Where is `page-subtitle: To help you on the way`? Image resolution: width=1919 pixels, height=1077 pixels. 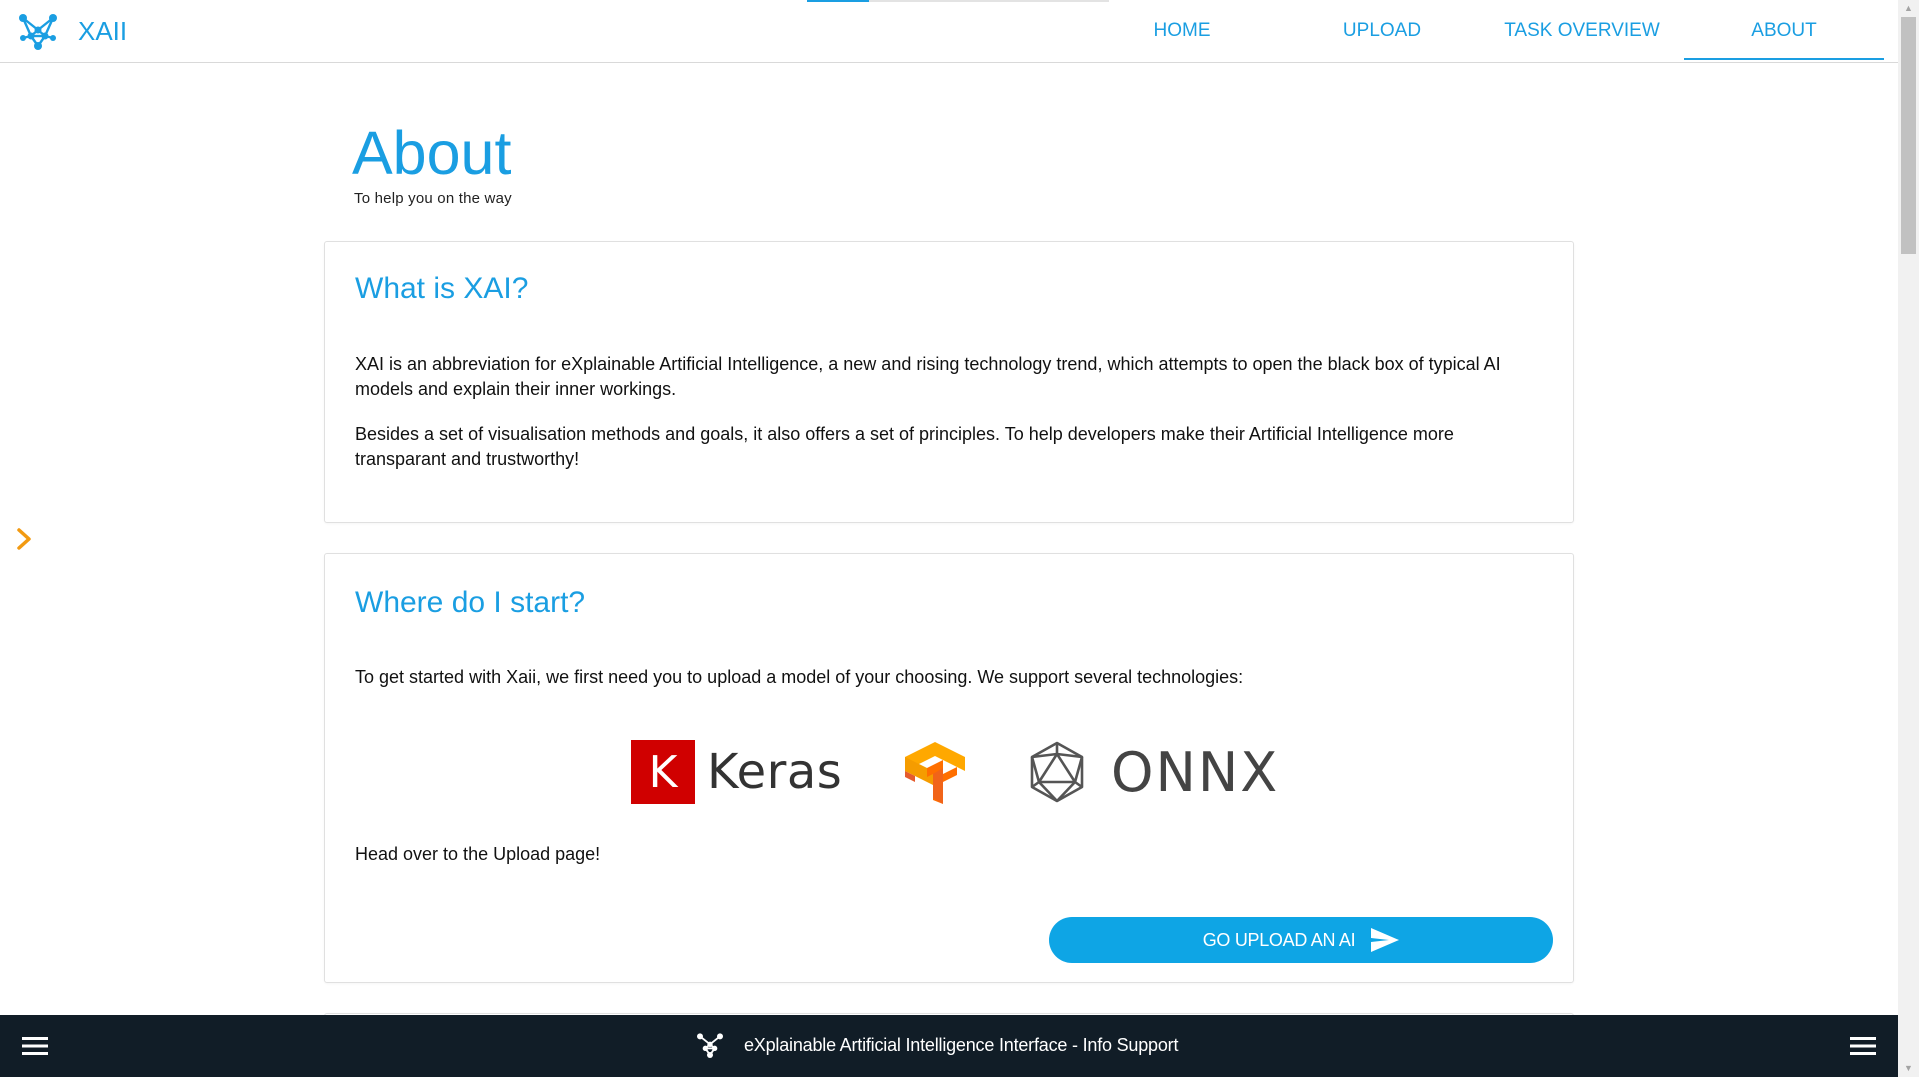
page-subtitle: To help you on the way is located at coordinates (433, 198).